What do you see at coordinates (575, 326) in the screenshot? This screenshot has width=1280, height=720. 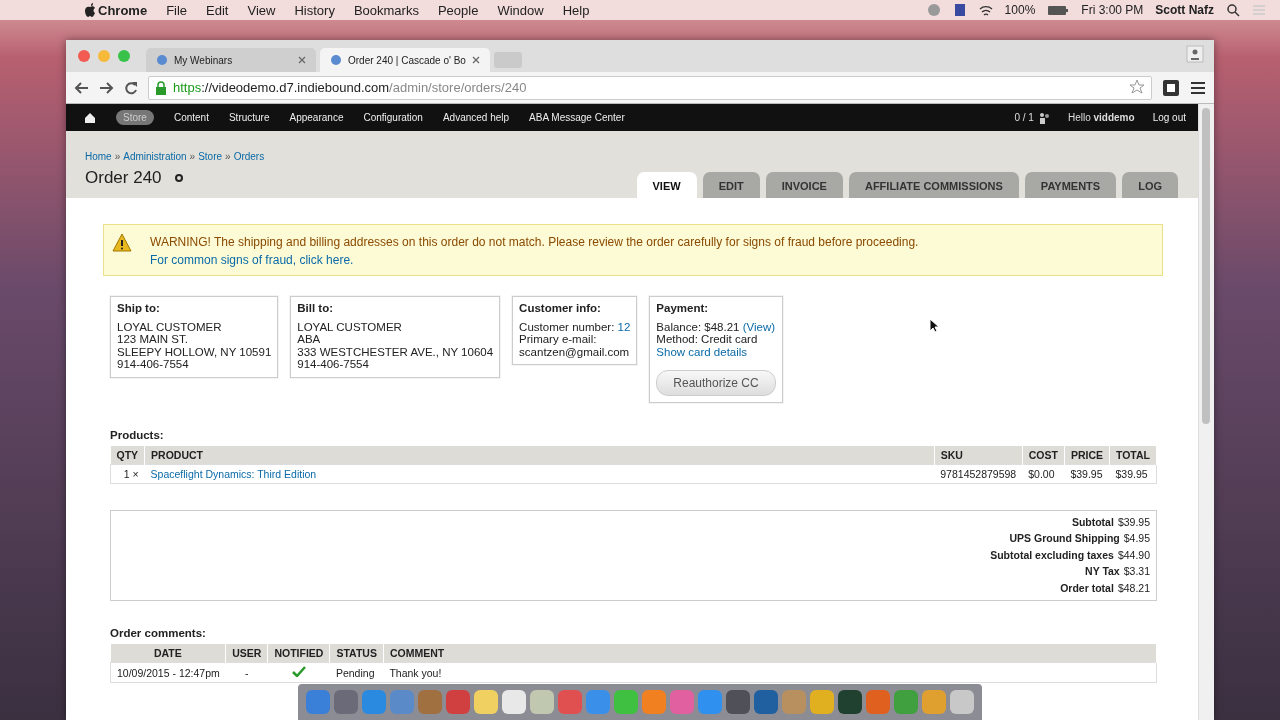 I see `pane-line: Customer number: 12` at bounding box center [575, 326].